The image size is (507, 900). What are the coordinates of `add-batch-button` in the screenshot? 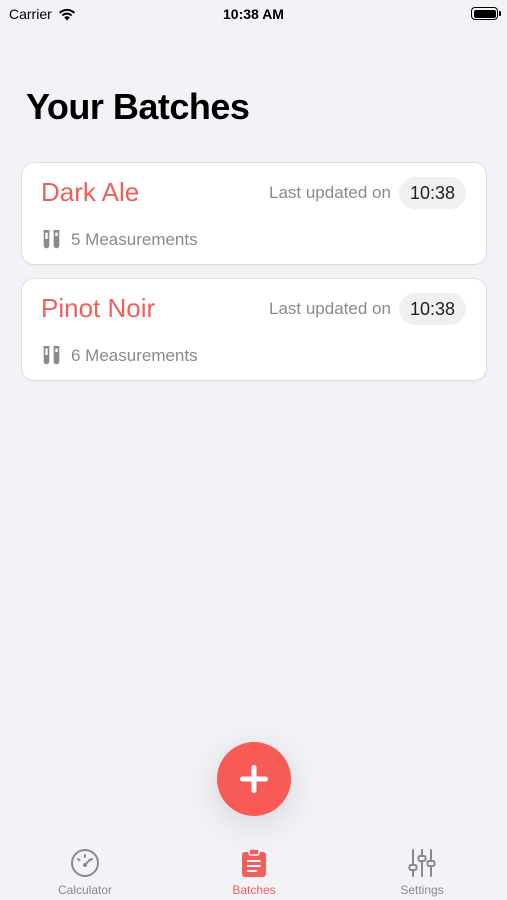 It's located at (254, 779).